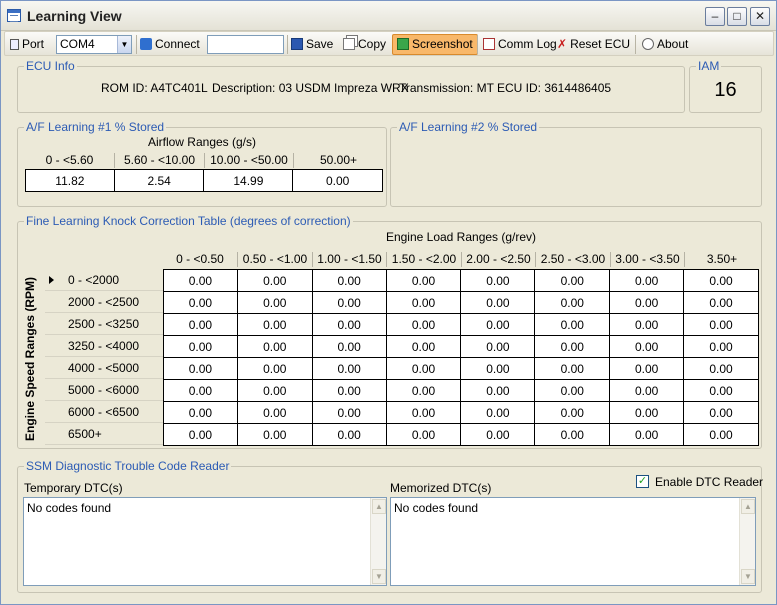 Image resolution: width=777 pixels, height=605 pixels. Describe the element at coordinates (737, 16) in the screenshot. I see `maximize-button: □` at that location.